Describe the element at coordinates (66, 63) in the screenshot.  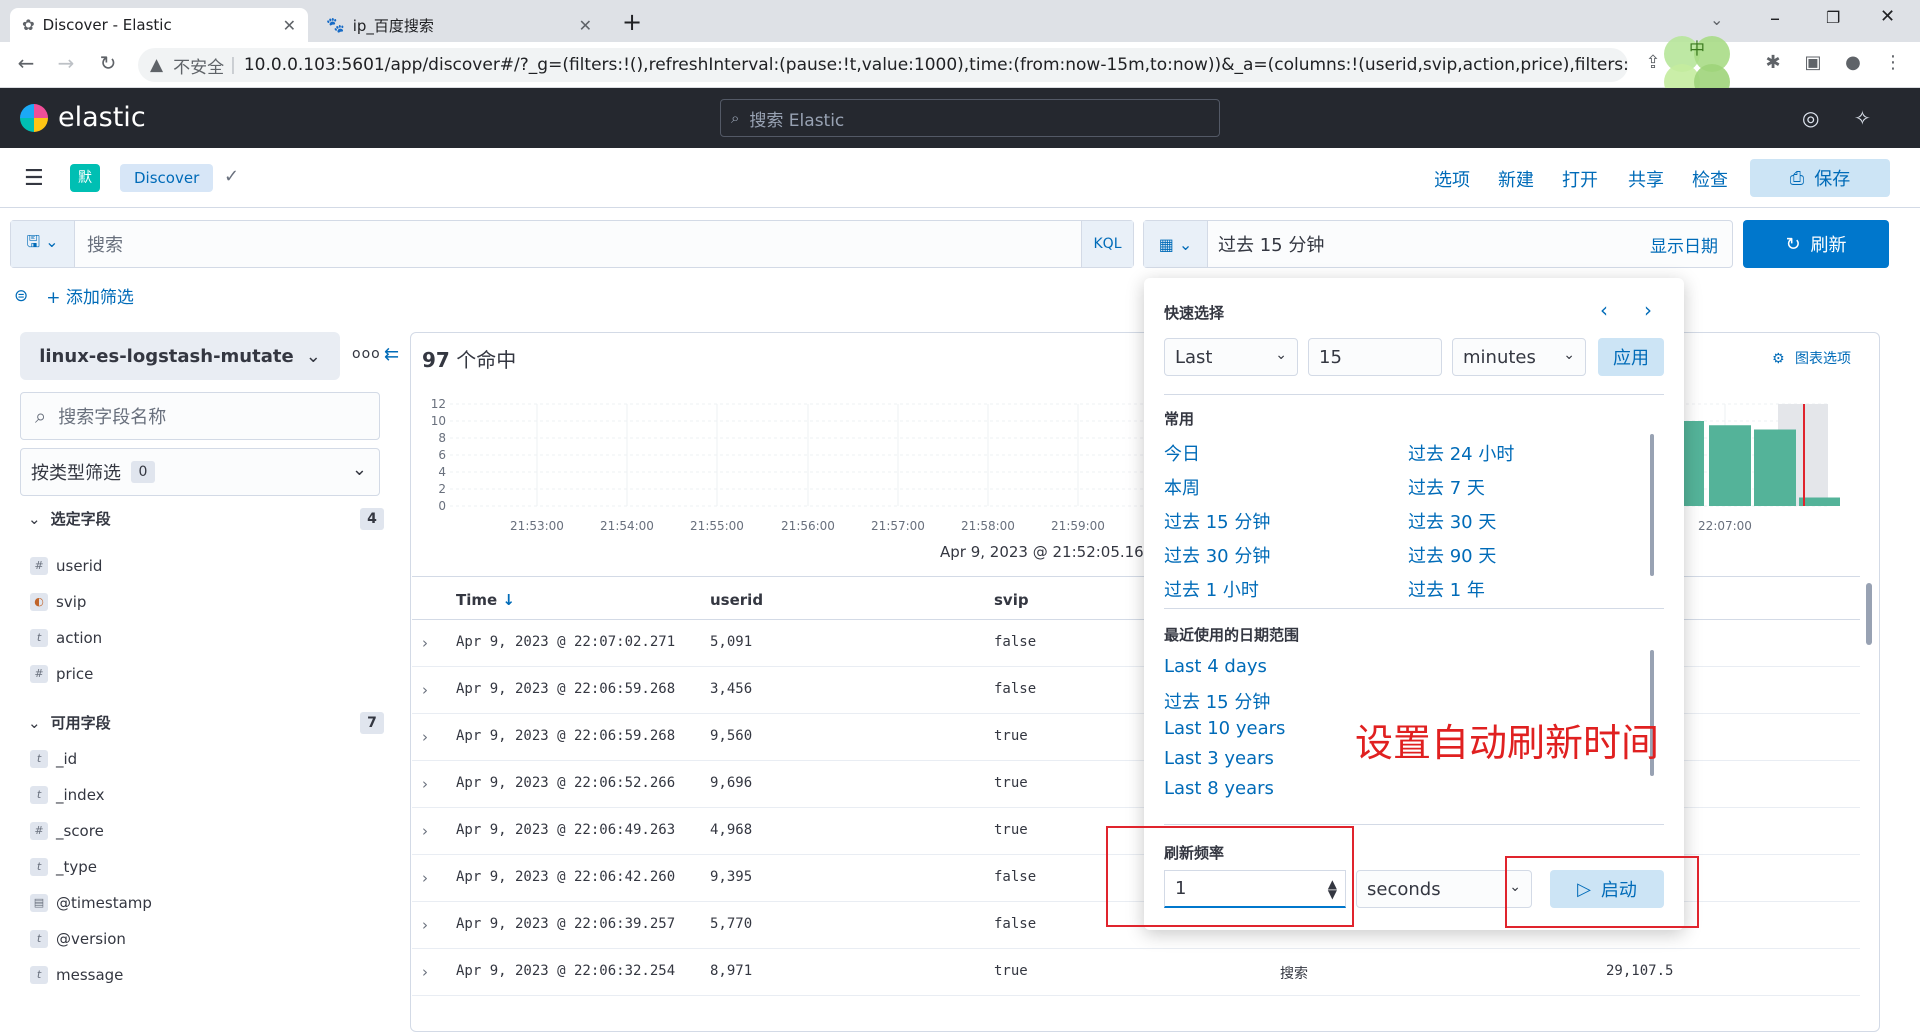
I see `forward-icon: →` at that location.